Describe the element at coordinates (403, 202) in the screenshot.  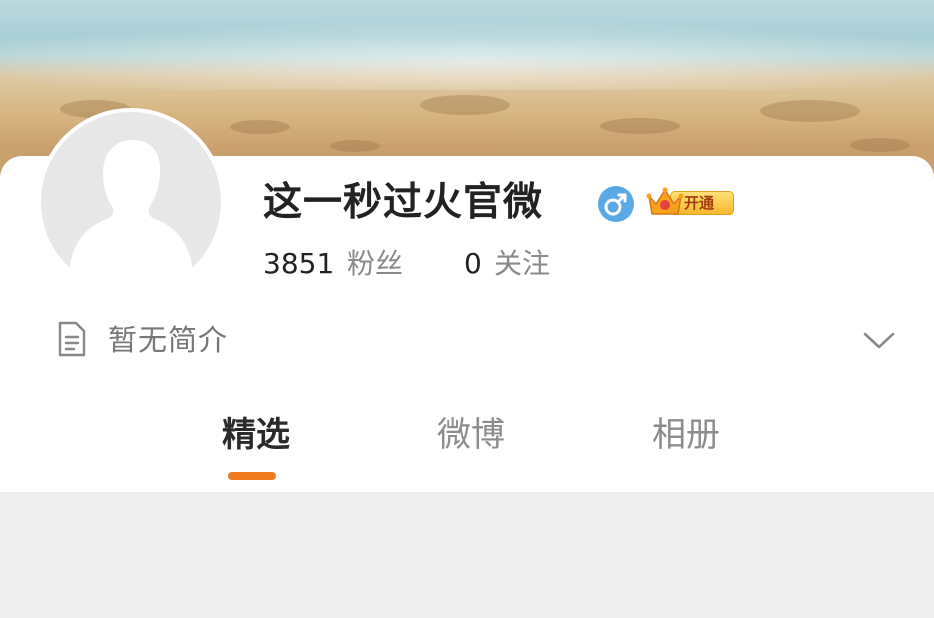
I see `profile-name: 这一秒过火官微` at that location.